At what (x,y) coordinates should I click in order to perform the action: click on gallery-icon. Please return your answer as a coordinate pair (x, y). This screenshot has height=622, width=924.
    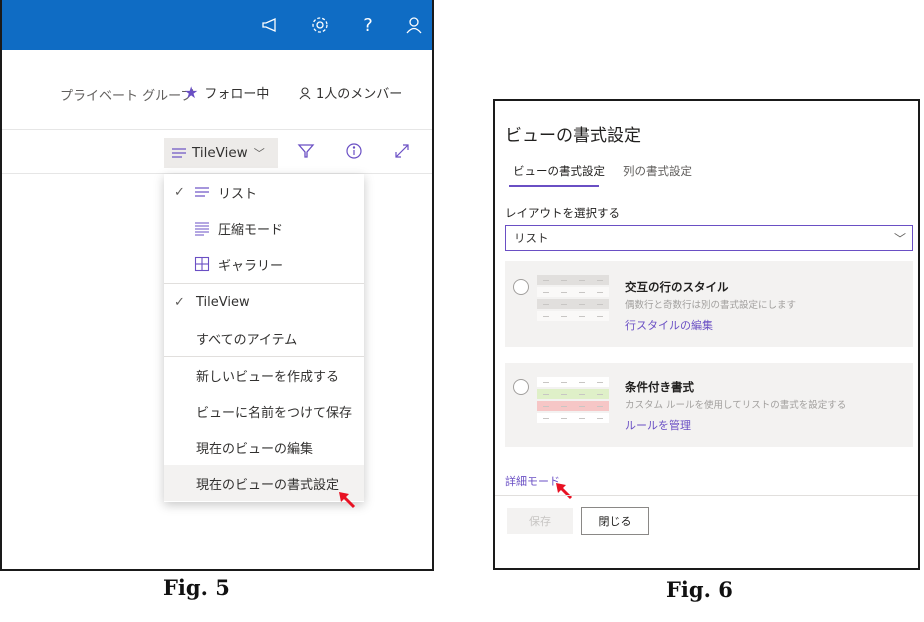
    Looking at the image, I should click on (202, 264).